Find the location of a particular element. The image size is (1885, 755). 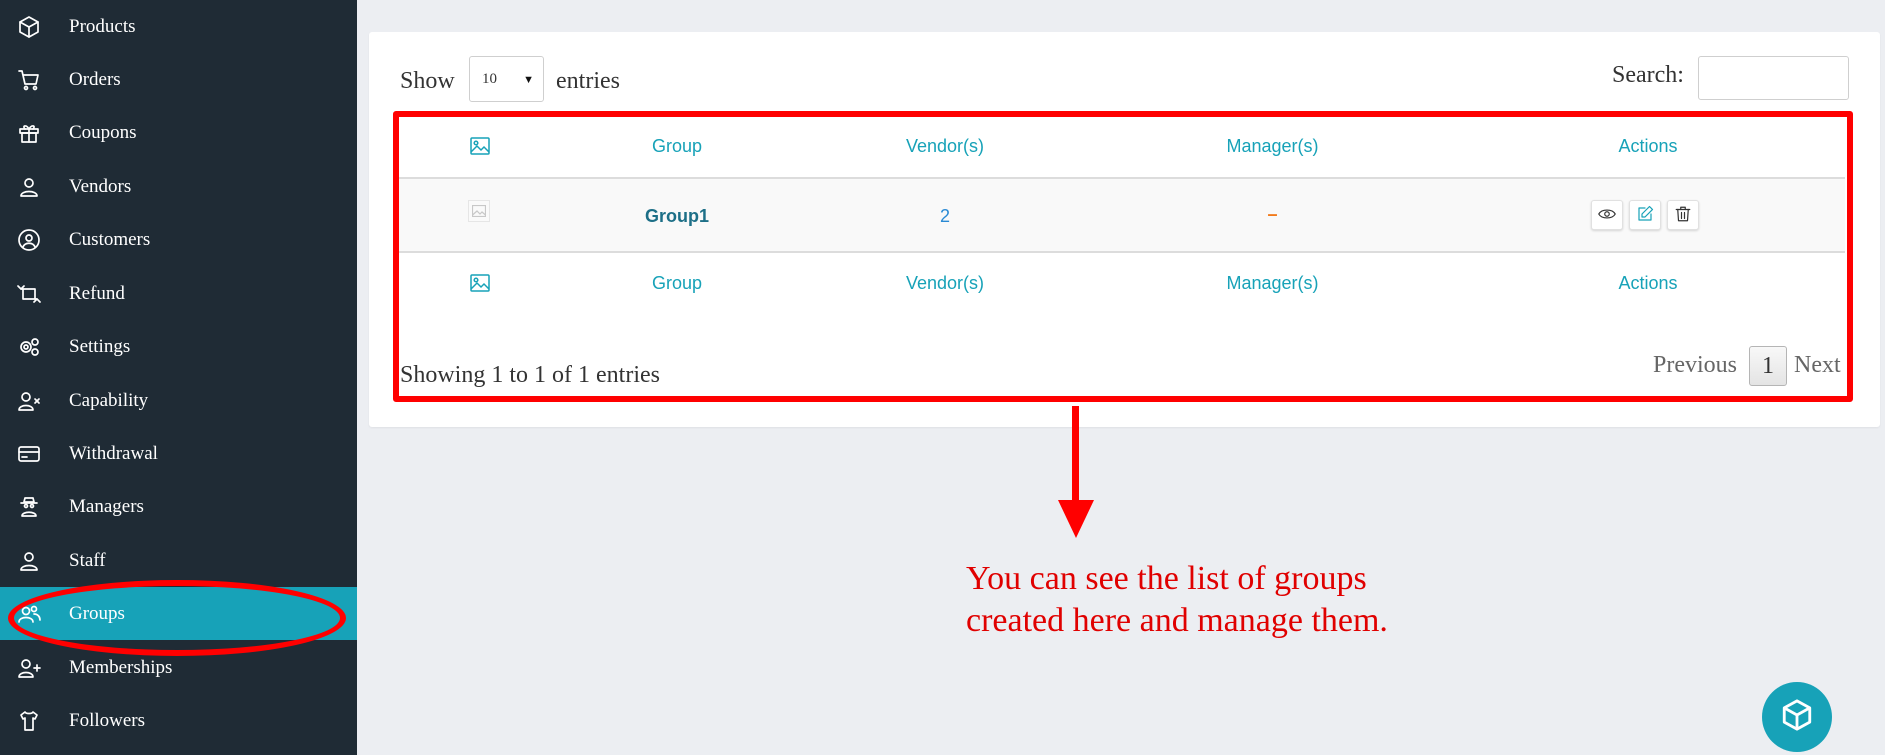

sidebar-item-vendors: Vendors is located at coordinates (178, 186).